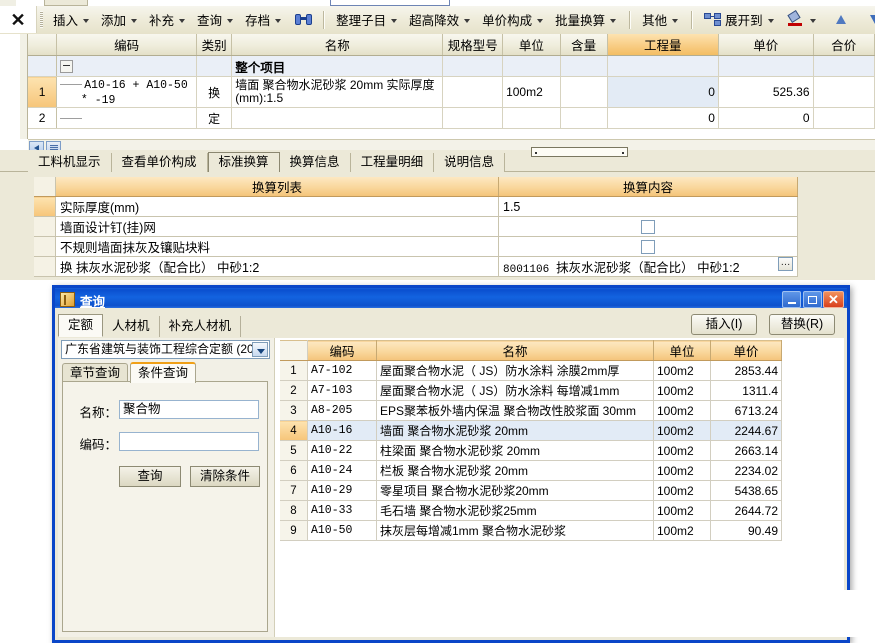 The image size is (875, 643). What do you see at coordinates (531, 510) in the screenshot?
I see `table-row: 8 A10-33 毛石墙 聚合物水泥砂浆25mm 100m2 2644.72` at bounding box center [531, 510].